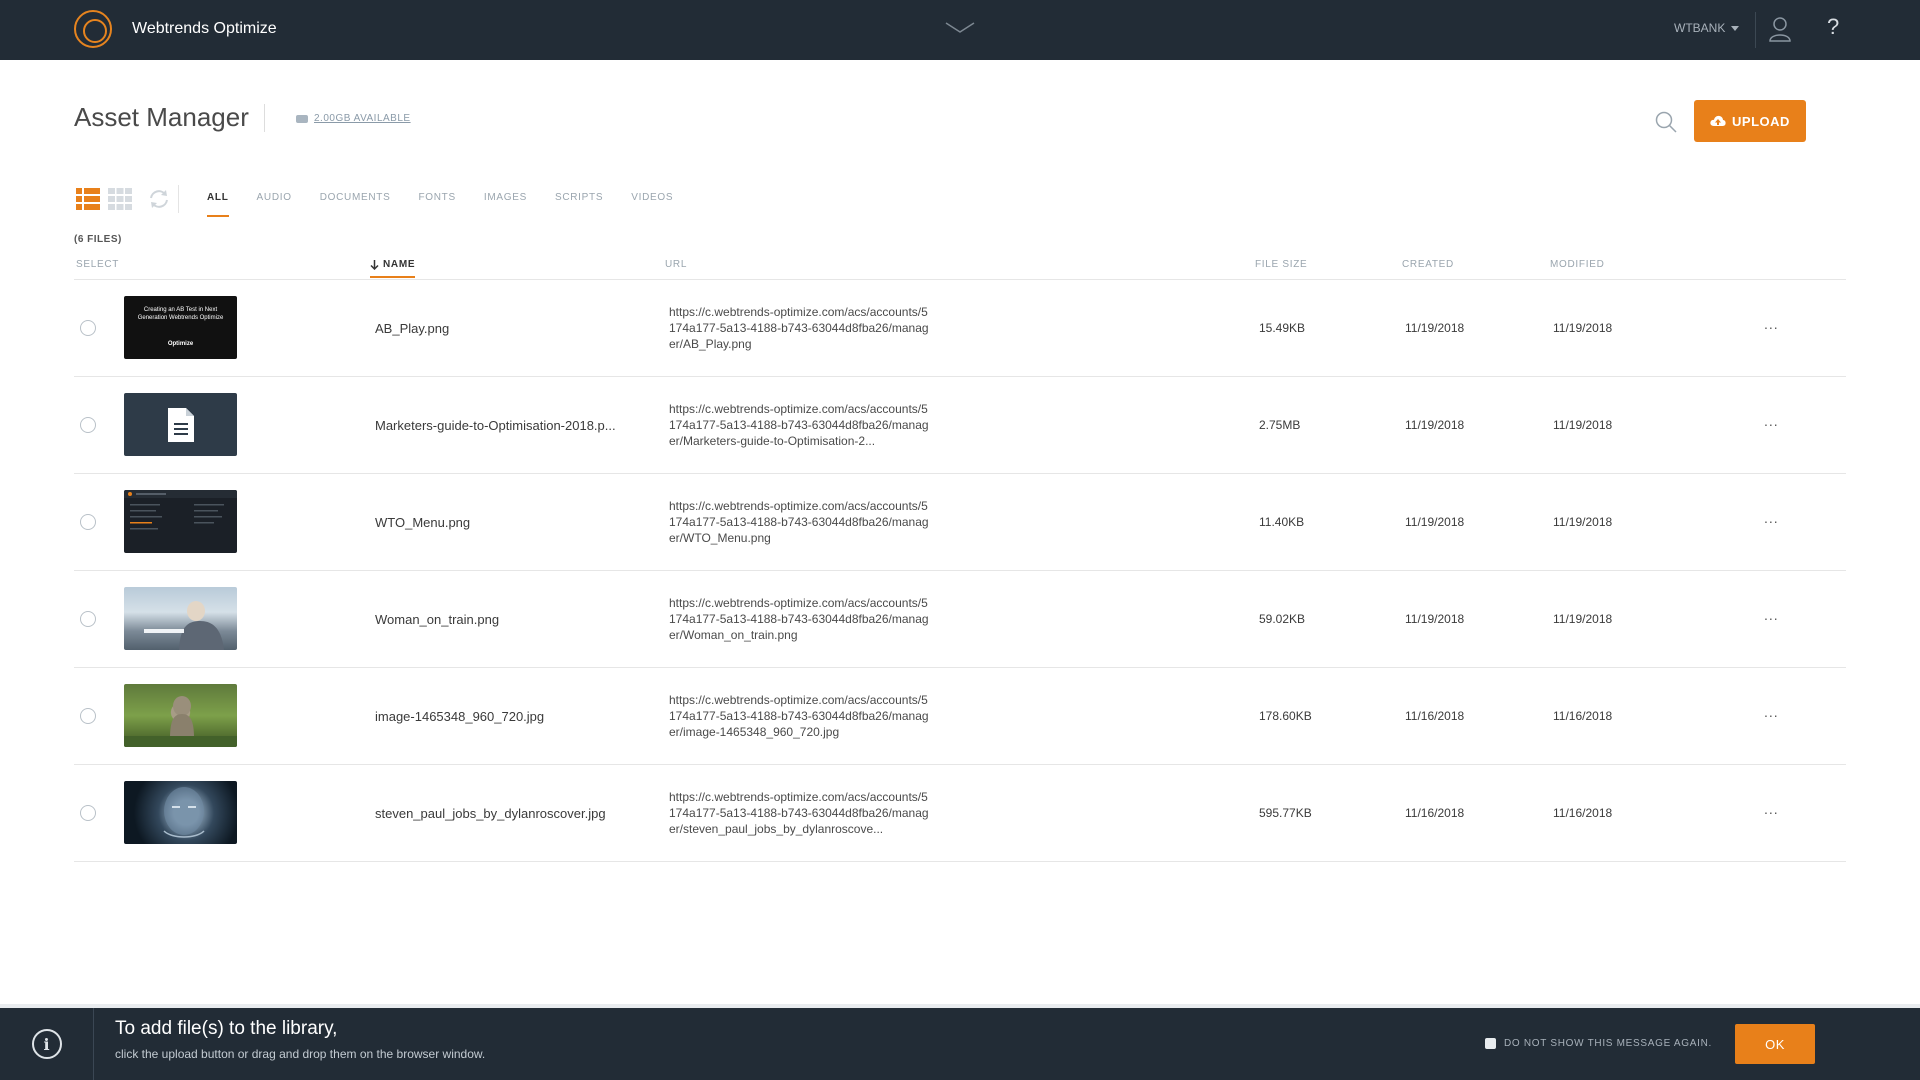 The image size is (1920, 1080). Describe the element at coordinates (204, 29) in the screenshot. I see `app-name: Webtrends Optimize` at that location.